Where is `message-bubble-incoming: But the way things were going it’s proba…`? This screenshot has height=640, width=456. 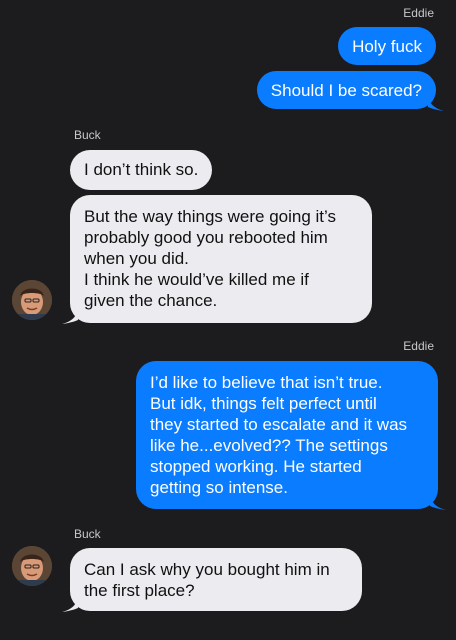
message-bubble-incoming: But the way things were going it’s proba… is located at coordinates (221, 259).